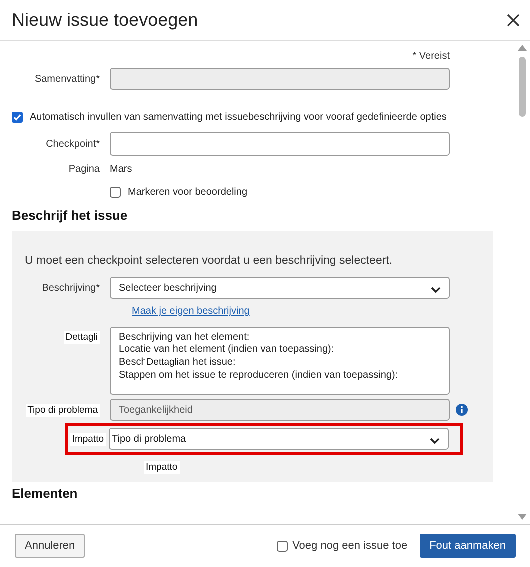 The image size is (530, 567). Describe the element at coordinates (185, 338) in the screenshot. I see `details-line: Beschrijving van het element:` at that location.